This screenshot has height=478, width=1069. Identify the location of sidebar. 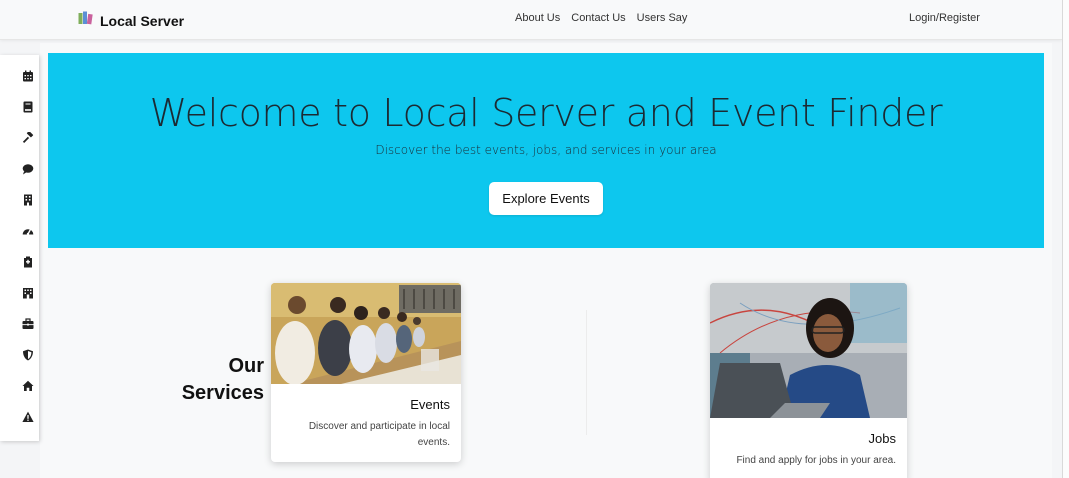
(19, 248).